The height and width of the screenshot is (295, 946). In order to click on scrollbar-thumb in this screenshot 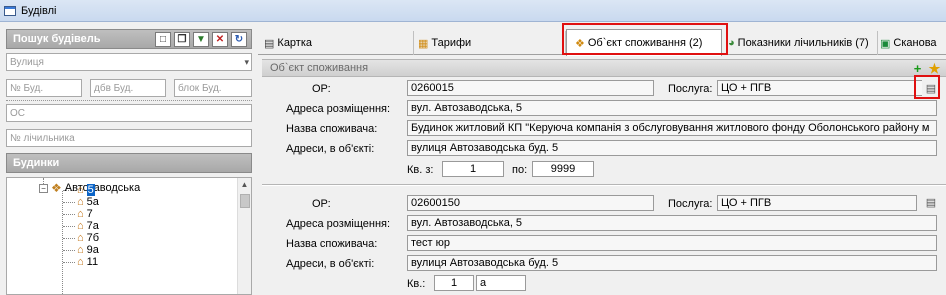, I will do `click(245, 201)`.